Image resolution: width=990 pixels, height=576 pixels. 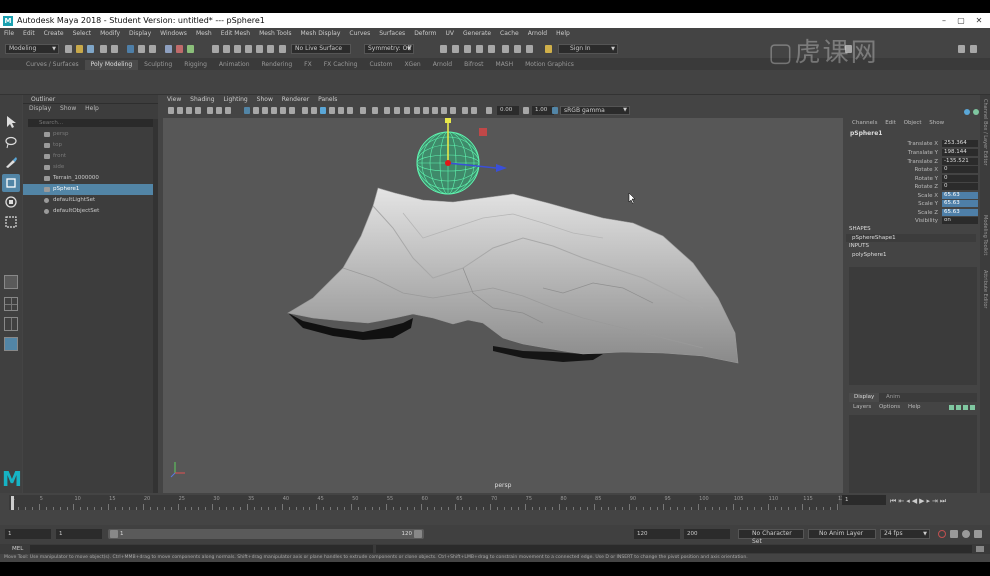 What do you see at coordinates (323, 110) in the screenshot?
I see `ambient-occlusion-icon` at bounding box center [323, 110].